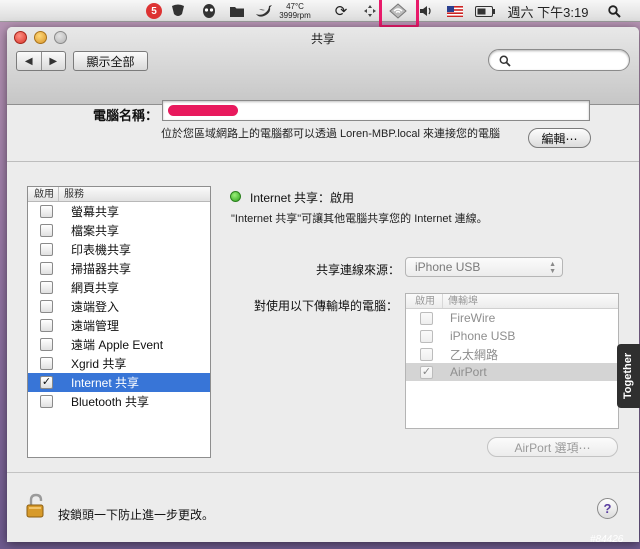 Image resolution: width=640 pixels, height=549 pixels. Describe the element at coordinates (399, 14) in the screenshot. I see `annotation-highlight-box` at that location.